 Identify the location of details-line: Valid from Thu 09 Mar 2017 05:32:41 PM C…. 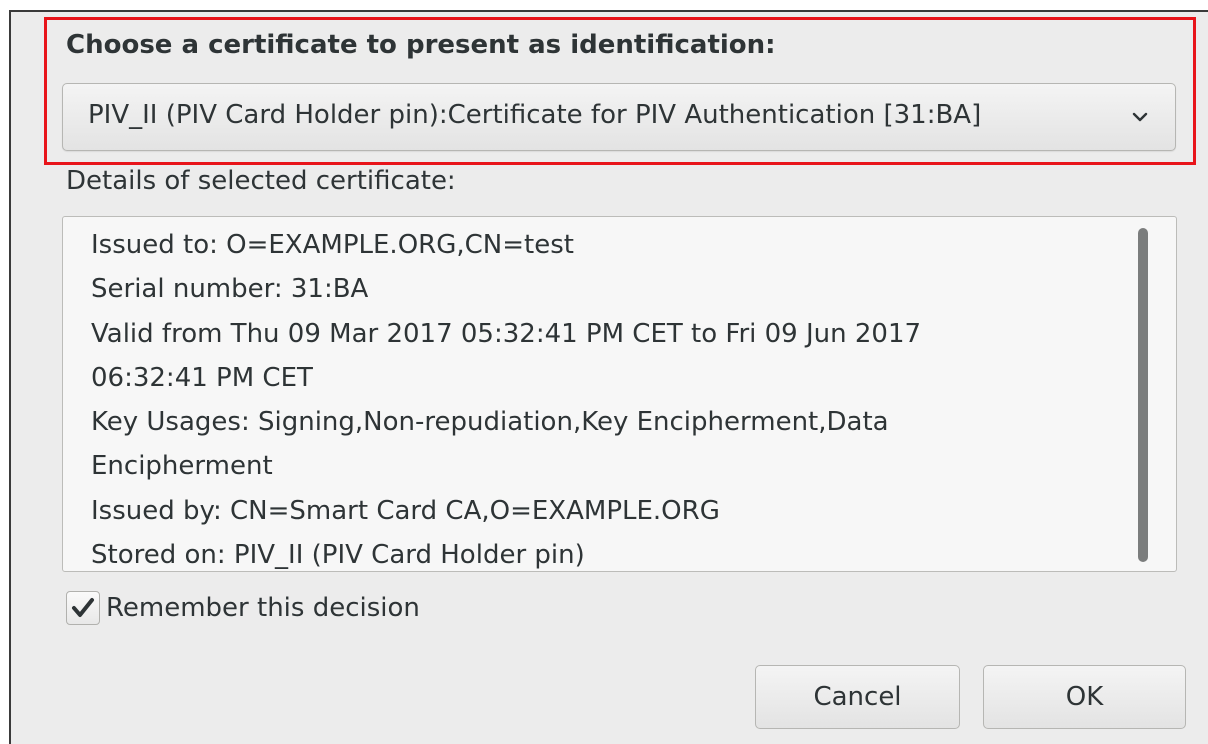
(506, 333).